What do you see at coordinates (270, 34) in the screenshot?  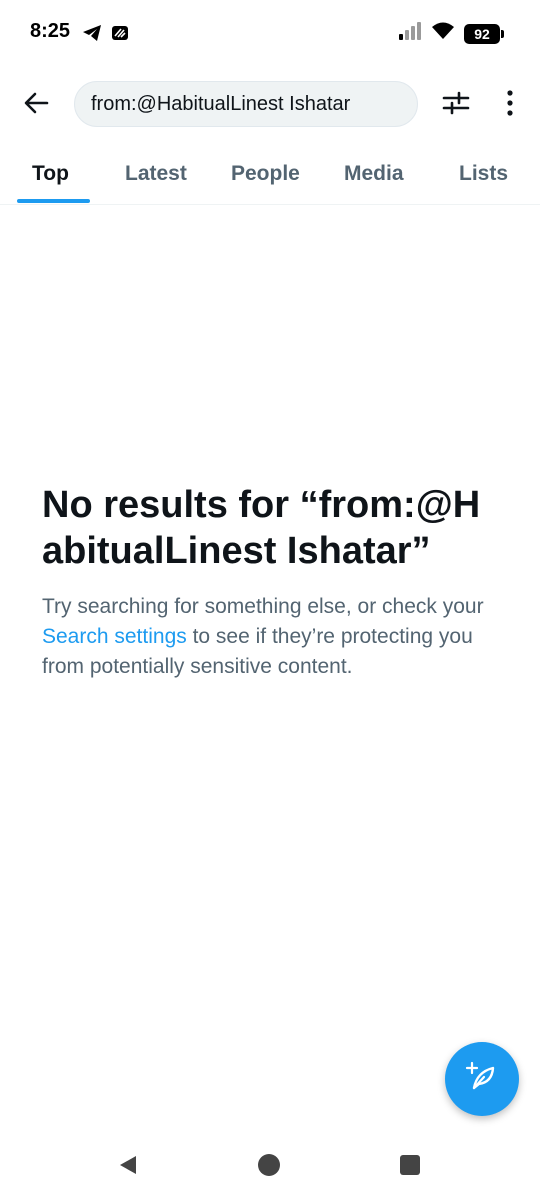 I see `status-bar: 8:25 92` at bounding box center [270, 34].